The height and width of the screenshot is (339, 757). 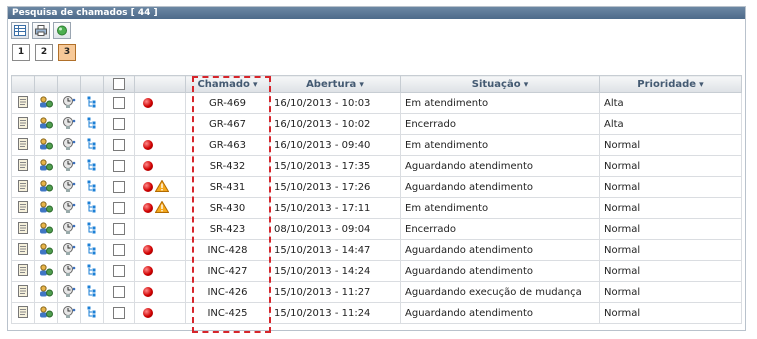 I want to click on col-header-abertura: Abertura, so click(x=335, y=84).